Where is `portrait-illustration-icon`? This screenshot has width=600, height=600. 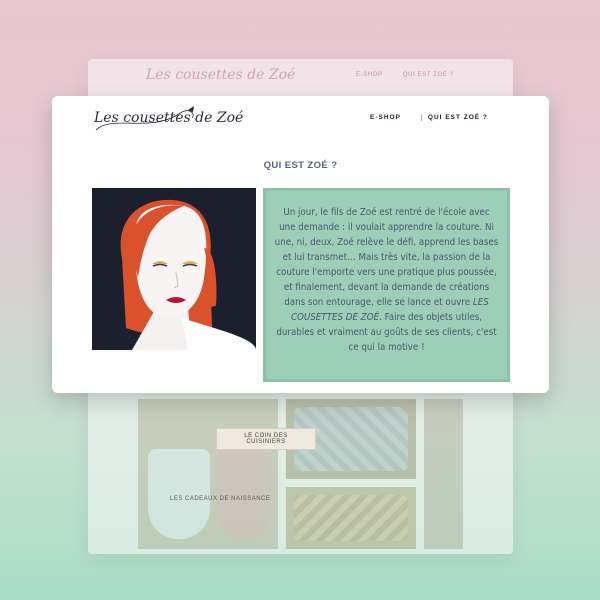
portrait-illustration-icon is located at coordinates (174, 269).